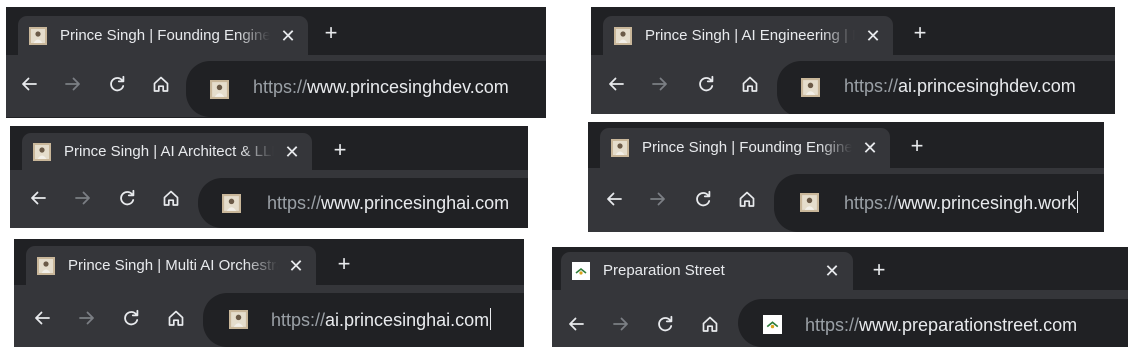 This screenshot has width=1134, height=354. I want to click on tab-title: Prince Singh | AI Engineering | M, so click(750, 35).